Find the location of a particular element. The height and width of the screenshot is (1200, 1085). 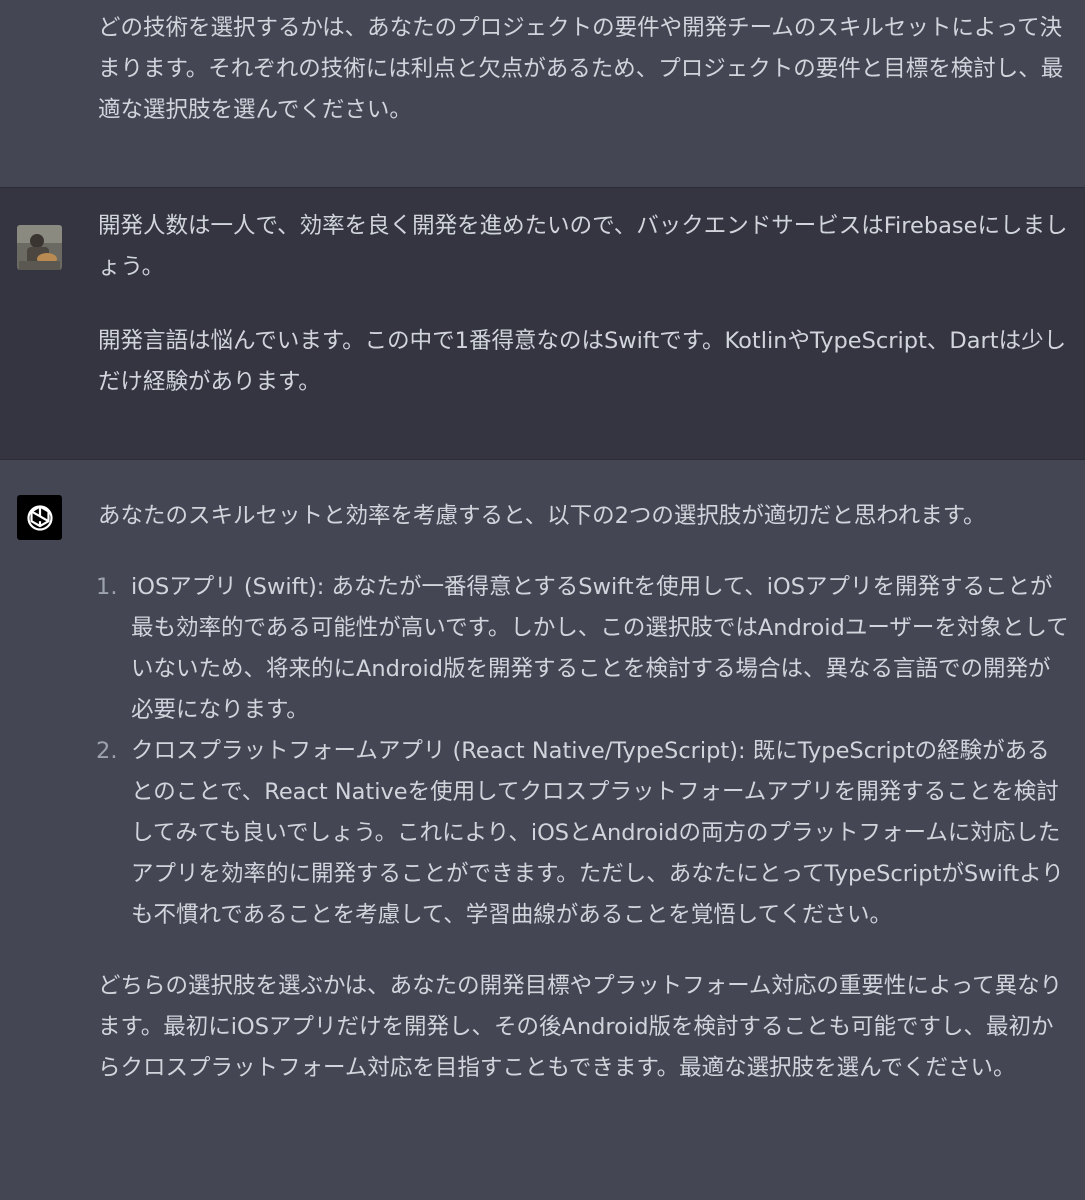

user-avatar is located at coordinates (39, 247).